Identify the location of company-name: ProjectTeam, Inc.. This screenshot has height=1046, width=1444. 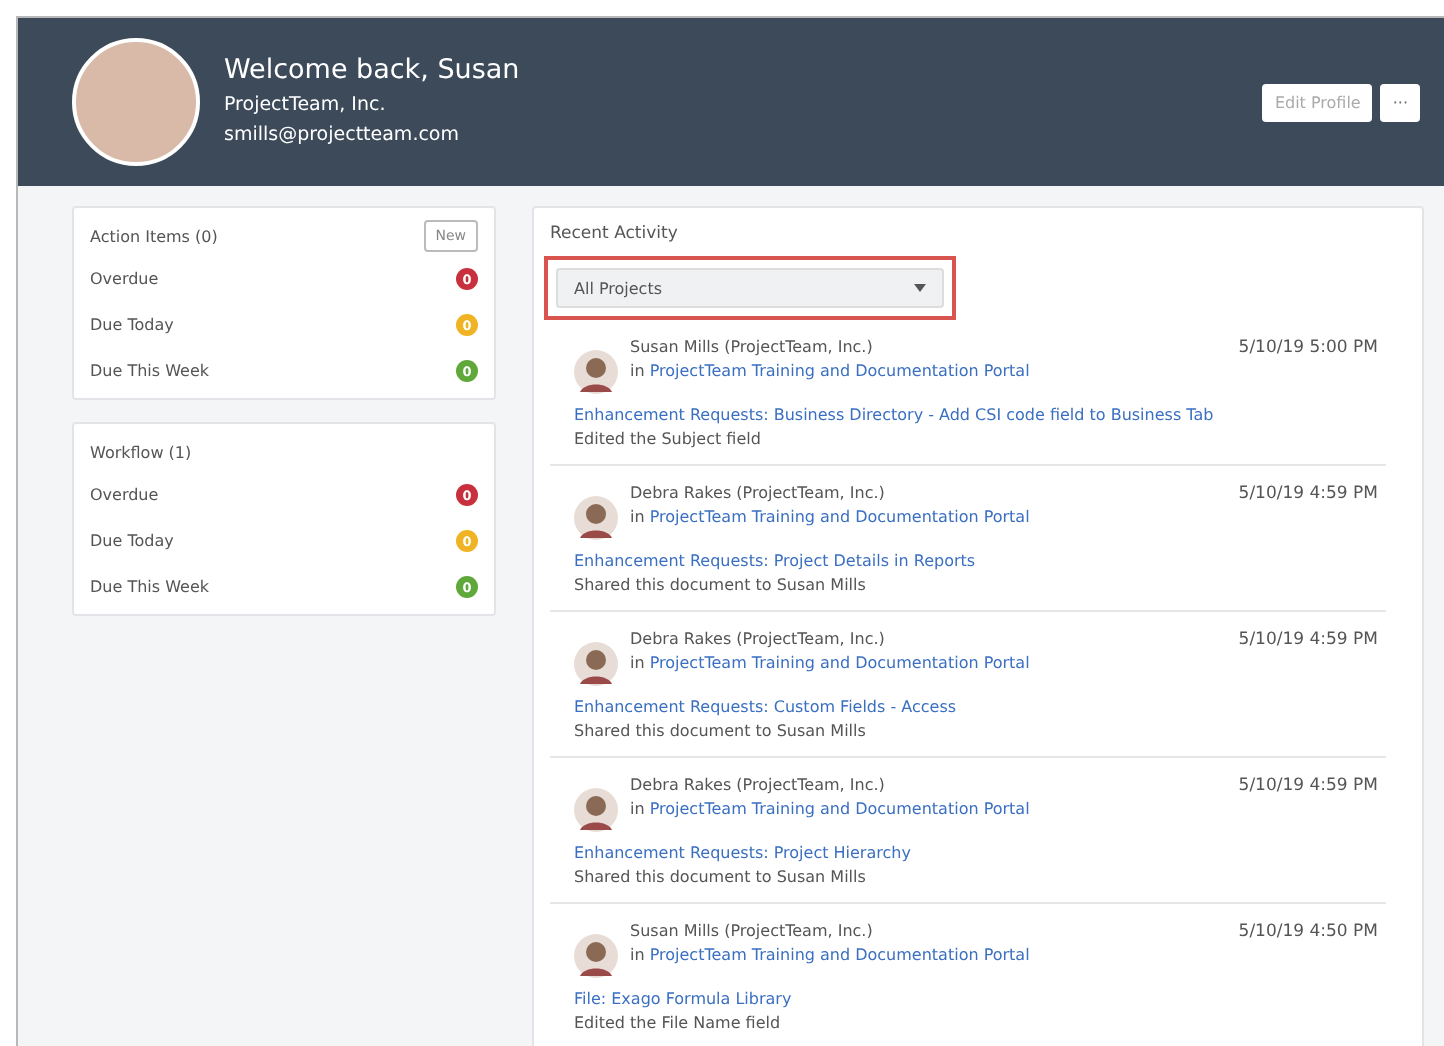
(306, 106).